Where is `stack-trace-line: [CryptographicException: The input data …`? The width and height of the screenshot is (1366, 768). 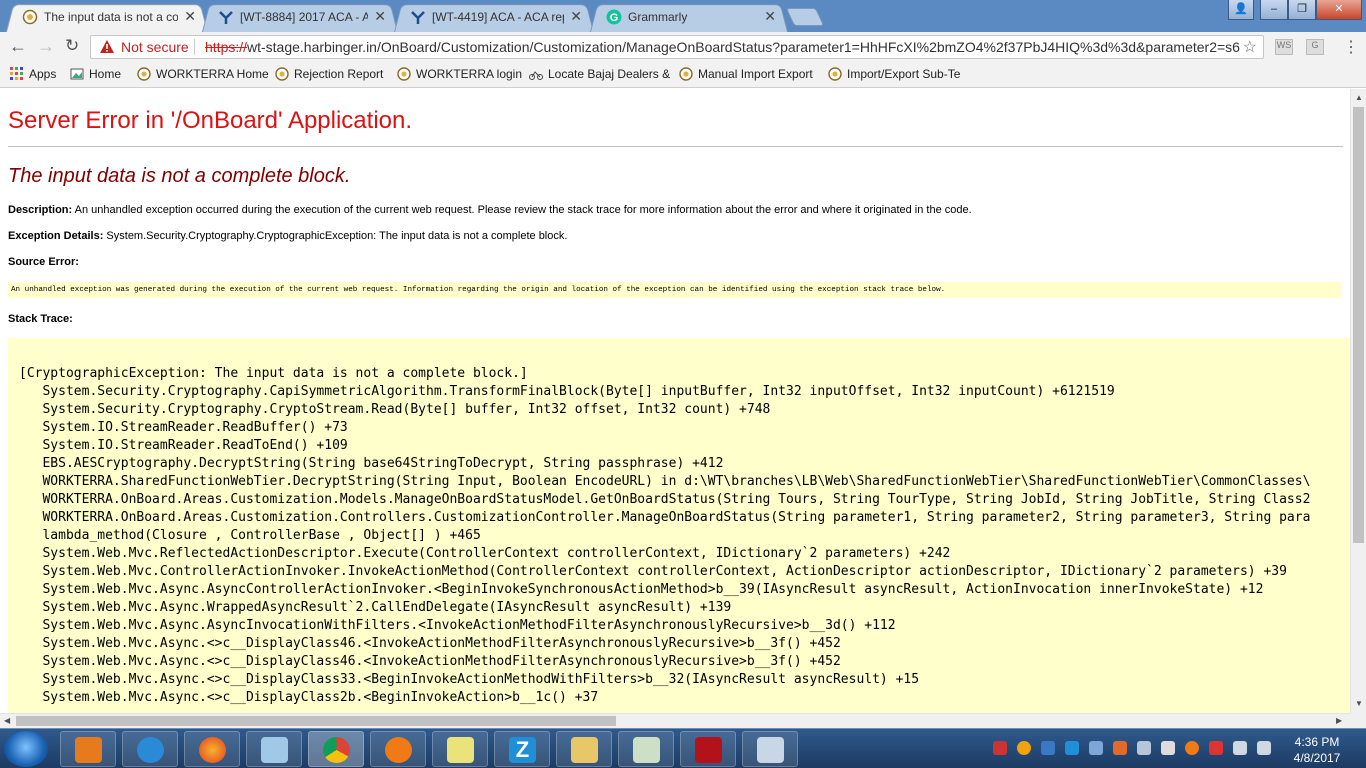
stack-trace-line: [CryptographicException: The input data … is located at coordinates (273, 373).